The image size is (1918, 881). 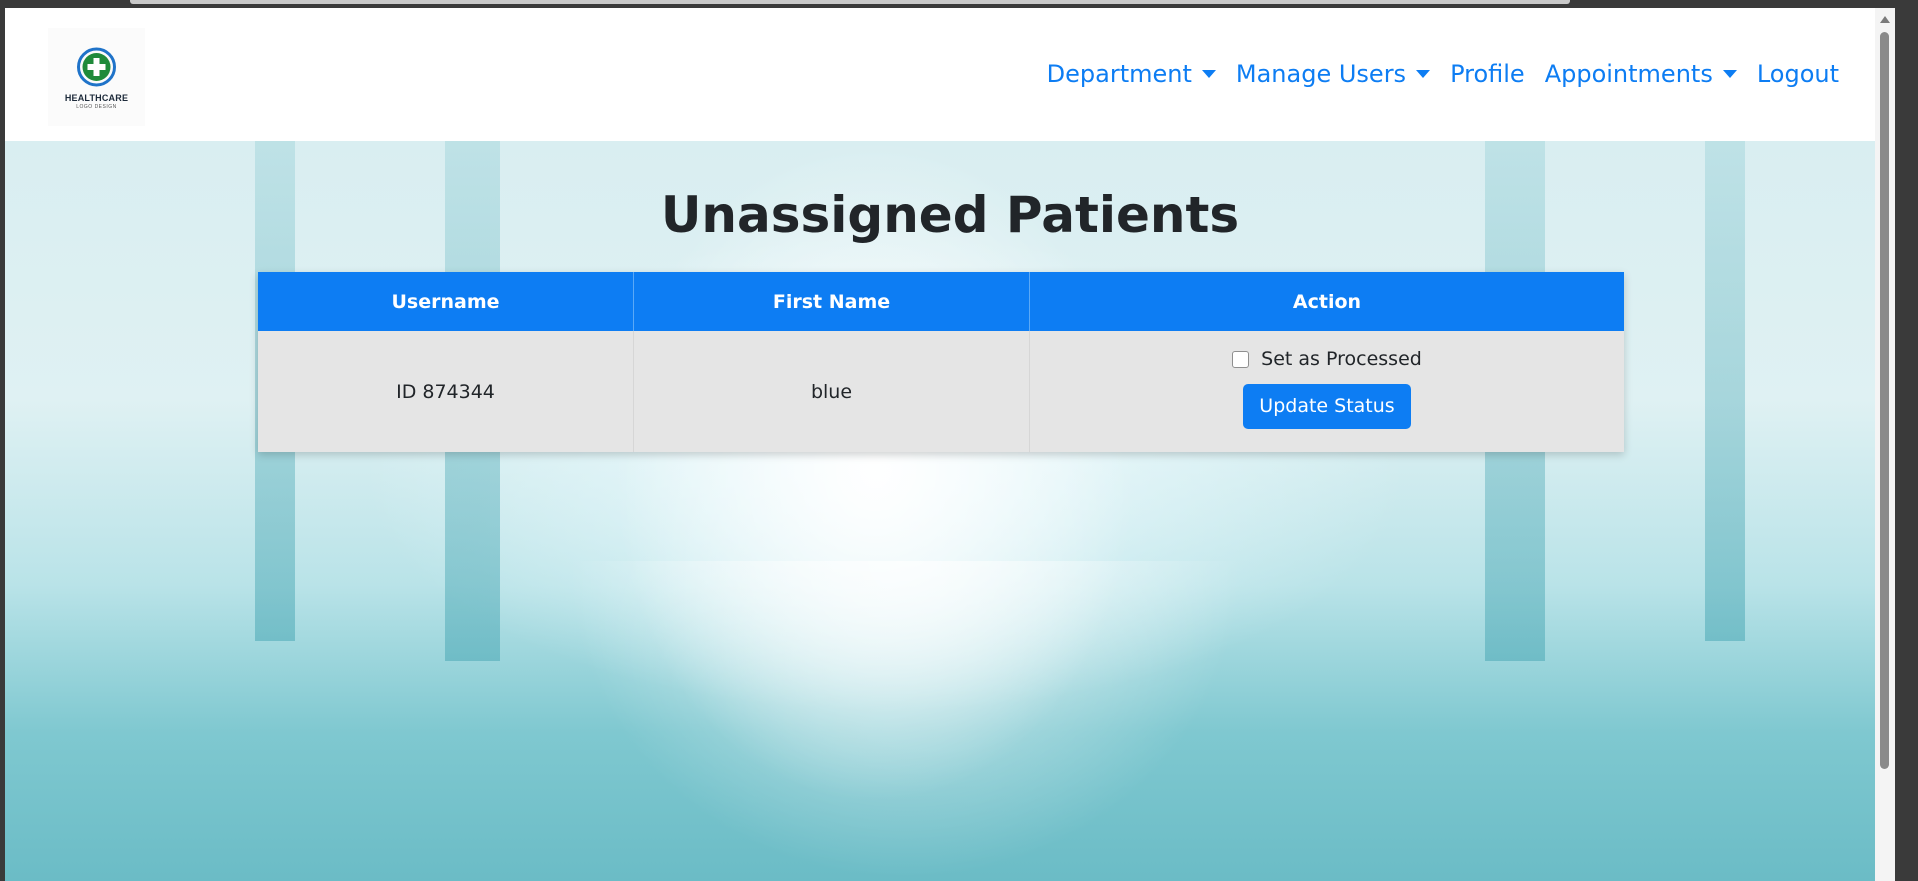 I want to click on page-title: Unassigned Patients, so click(x=950, y=215).